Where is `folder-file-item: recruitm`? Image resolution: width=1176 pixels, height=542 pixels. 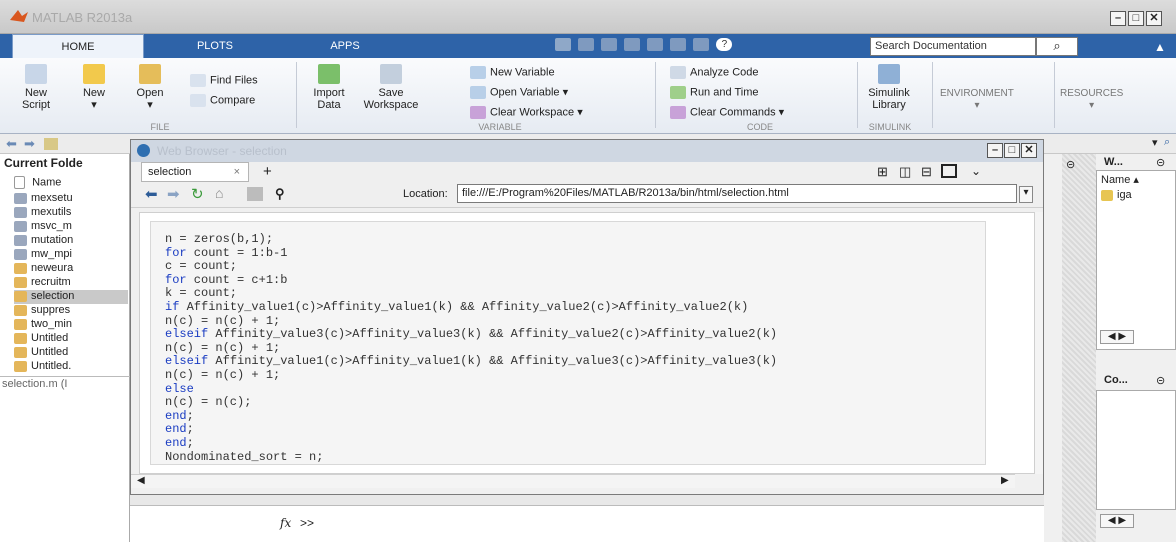
folder-file-item: recruitm is located at coordinates (71, 283).